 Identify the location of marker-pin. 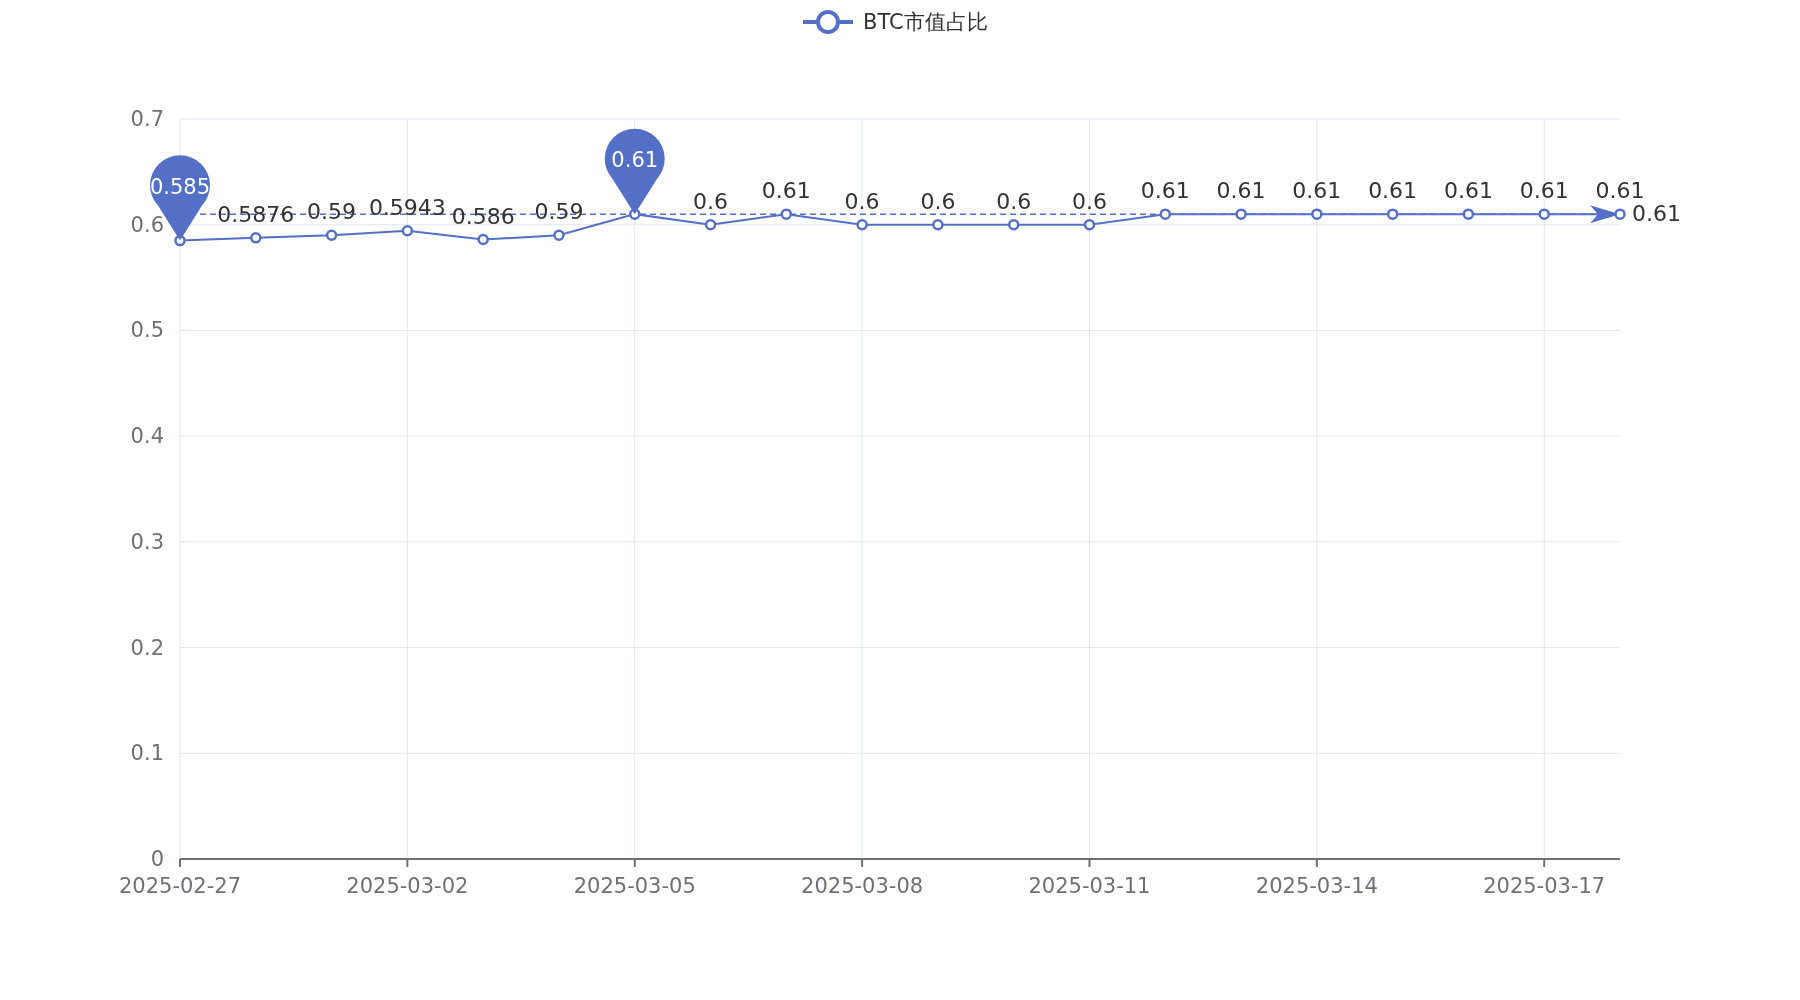
(634, 171).